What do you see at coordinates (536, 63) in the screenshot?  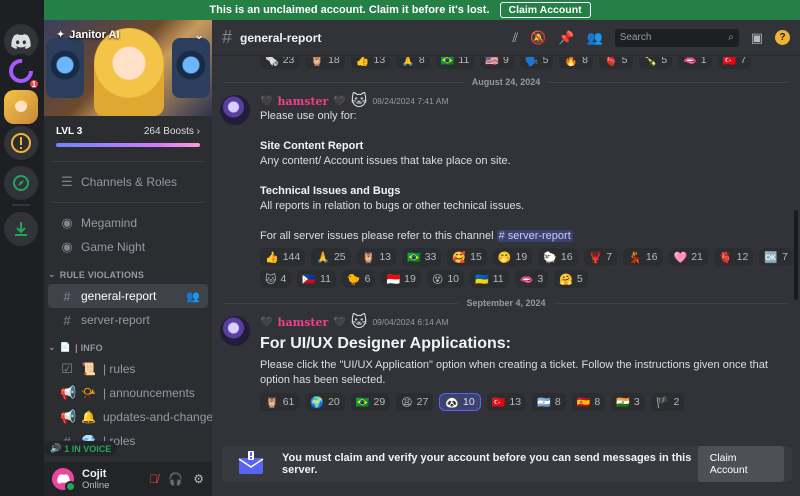 I see `reaction-button: 🗣️ 5` at bounding box center [536, 63].